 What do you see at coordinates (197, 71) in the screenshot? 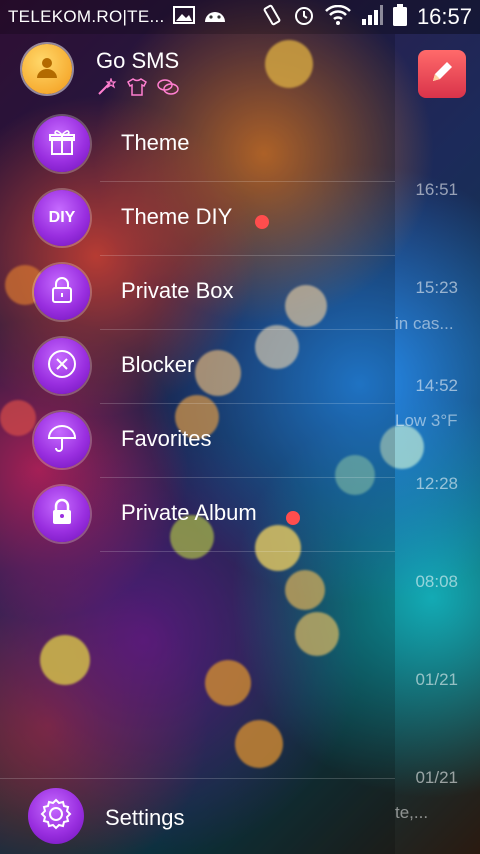
I see `drawer-header: Go SMS` at bounding box center [197, 71].